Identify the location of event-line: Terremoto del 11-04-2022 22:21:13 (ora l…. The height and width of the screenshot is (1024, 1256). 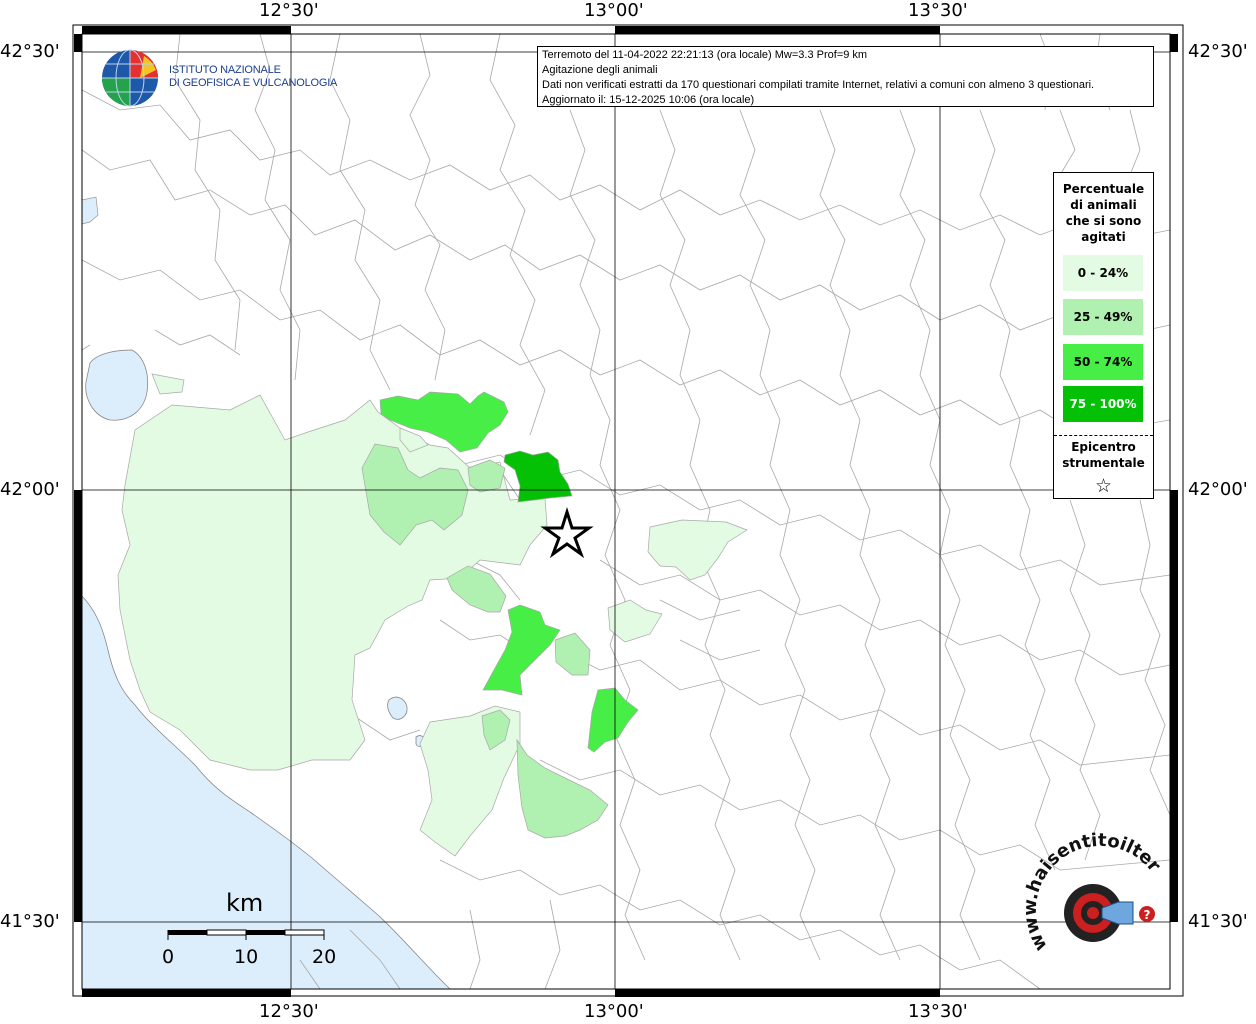
(705, 55).